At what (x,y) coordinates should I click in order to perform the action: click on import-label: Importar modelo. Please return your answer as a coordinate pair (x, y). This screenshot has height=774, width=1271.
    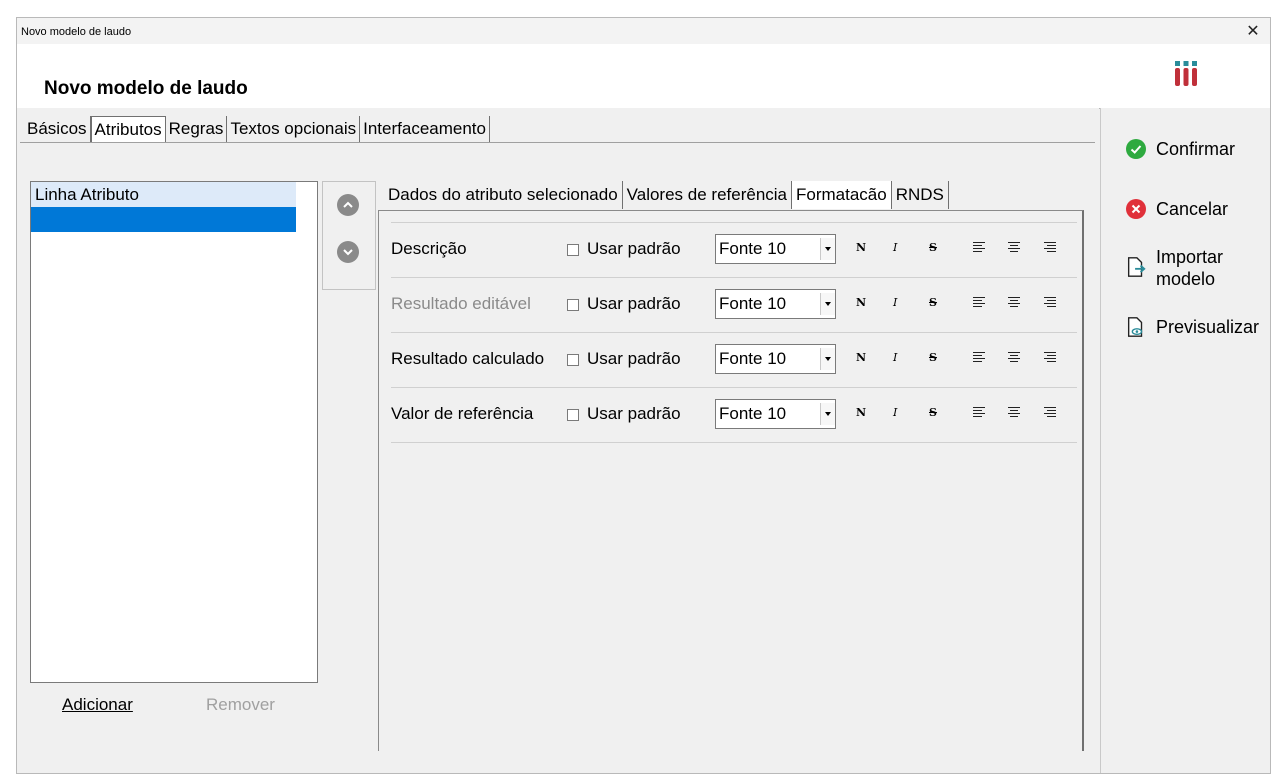
    Looking at the image, I should click on (1190, 268).